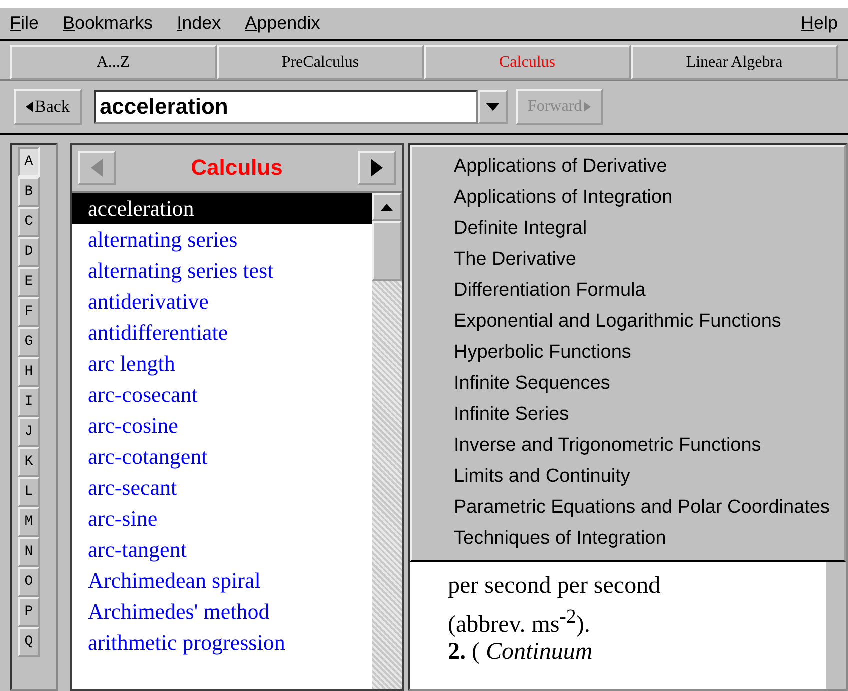 The height and width of the screenshot is (691, 848). What do you see at coordinates (222, 363) in the screenshot?
I see `term-item: arc length` at bounding box center [222, 363].